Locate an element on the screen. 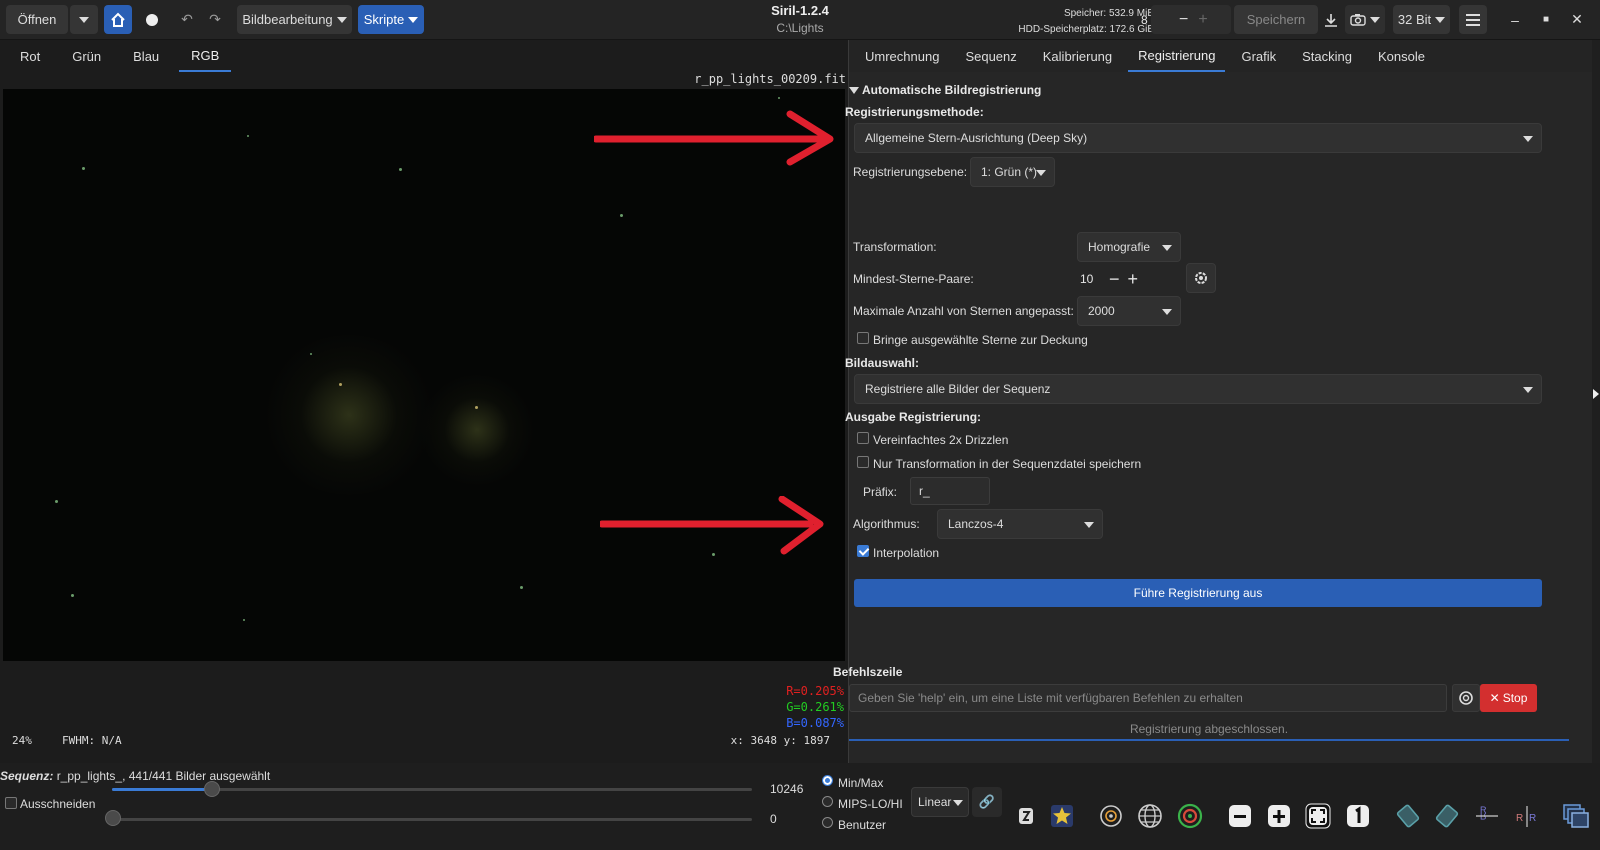 Image resolution: width=1600 pixels, height=850 pixels. scripts-menu: Skripte is located at coordinates (391, 19).